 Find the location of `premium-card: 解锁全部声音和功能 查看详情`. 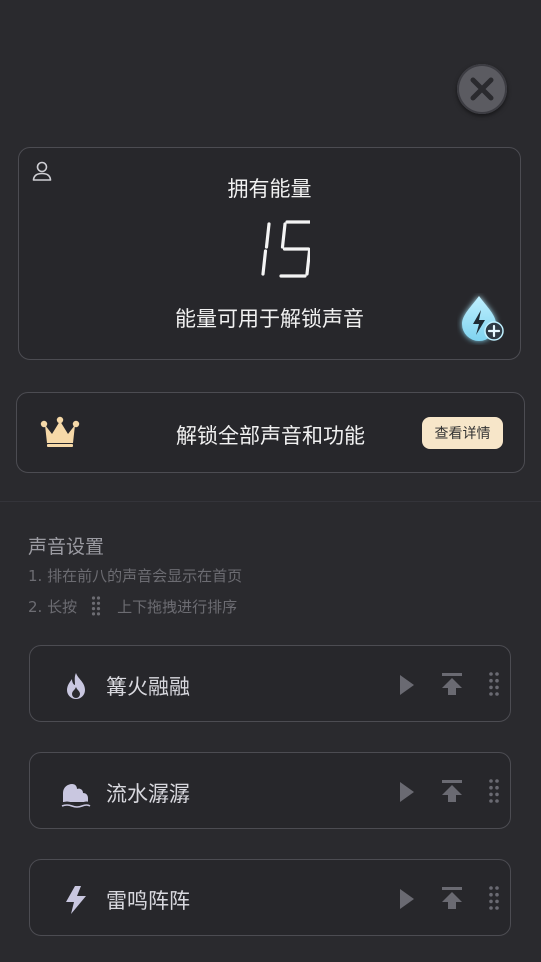

premium-card: 解锁全部声音和功能 查看详情 is located at coordinates (270, 432).